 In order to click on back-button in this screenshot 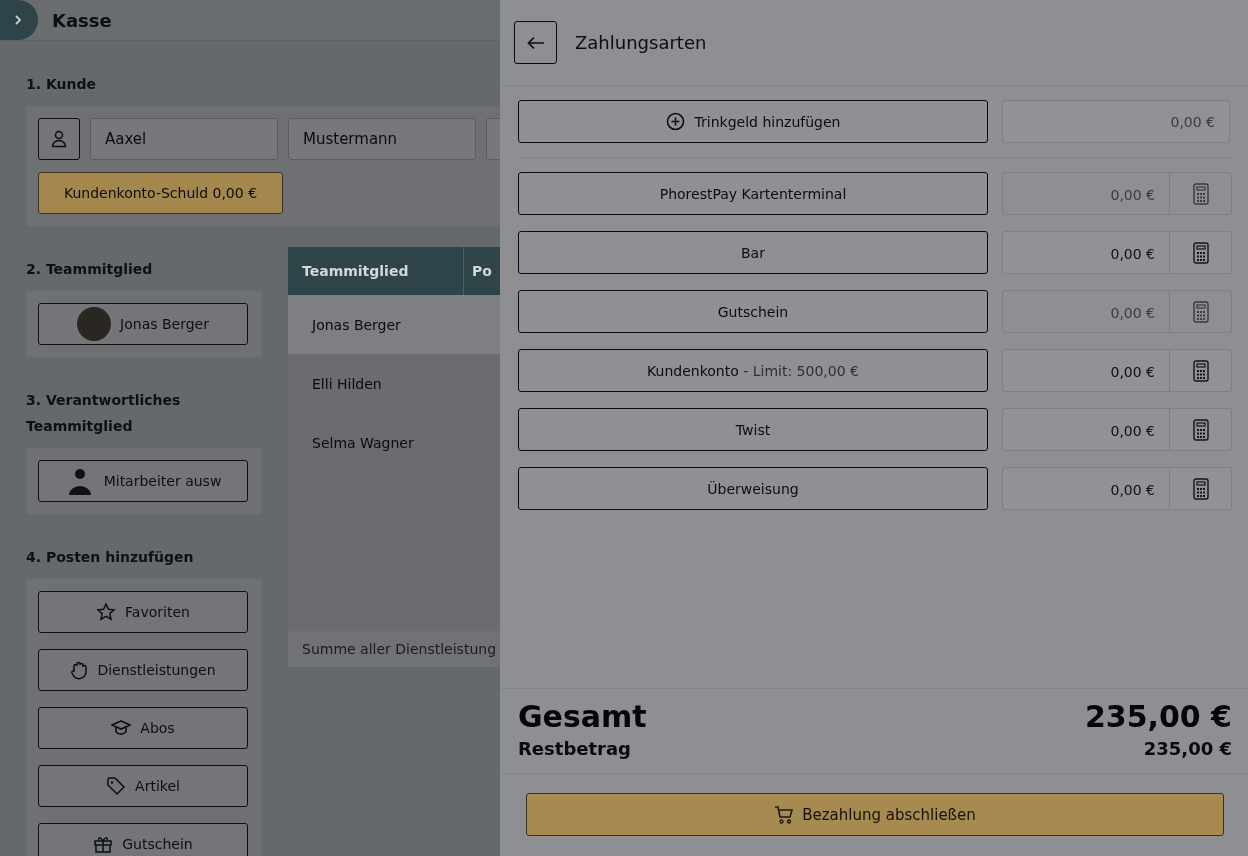, I will do `click(535, 42)`.